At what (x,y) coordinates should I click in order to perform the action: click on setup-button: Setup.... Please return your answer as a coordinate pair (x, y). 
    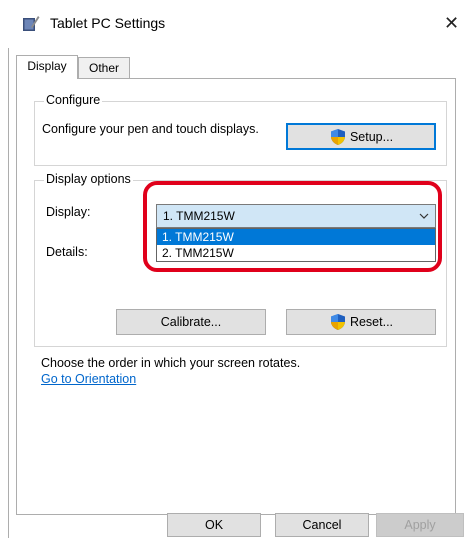
    Looking at the image, I should click on (361, 136).